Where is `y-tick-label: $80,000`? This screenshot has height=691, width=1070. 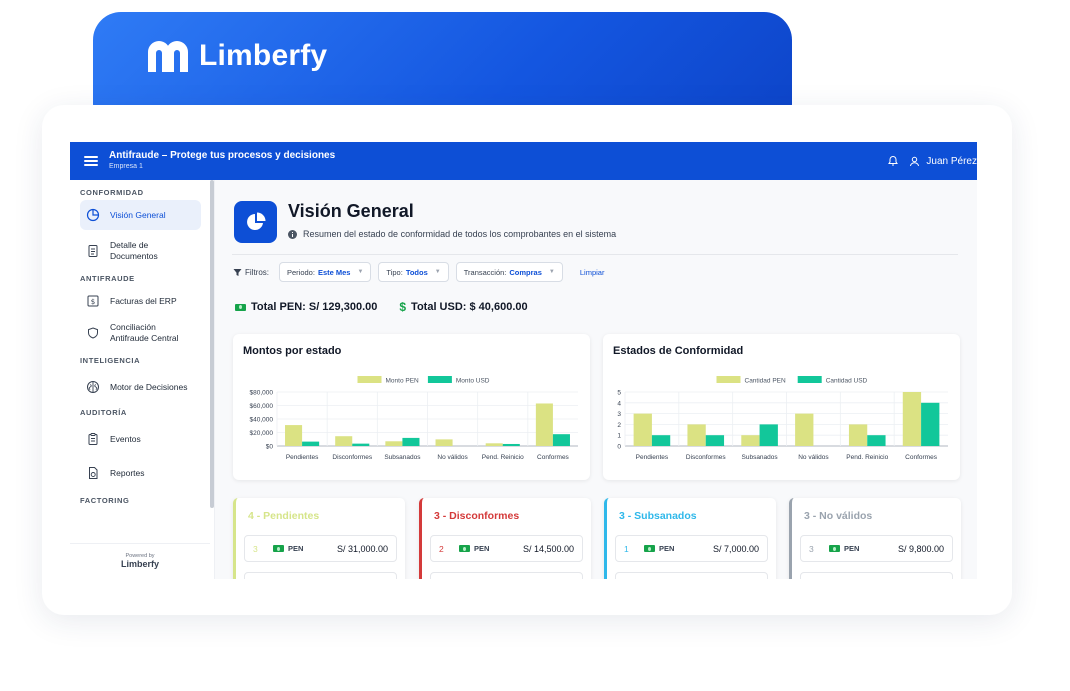 y-tick-label: $80,000 is located at coordinates (262, 393).